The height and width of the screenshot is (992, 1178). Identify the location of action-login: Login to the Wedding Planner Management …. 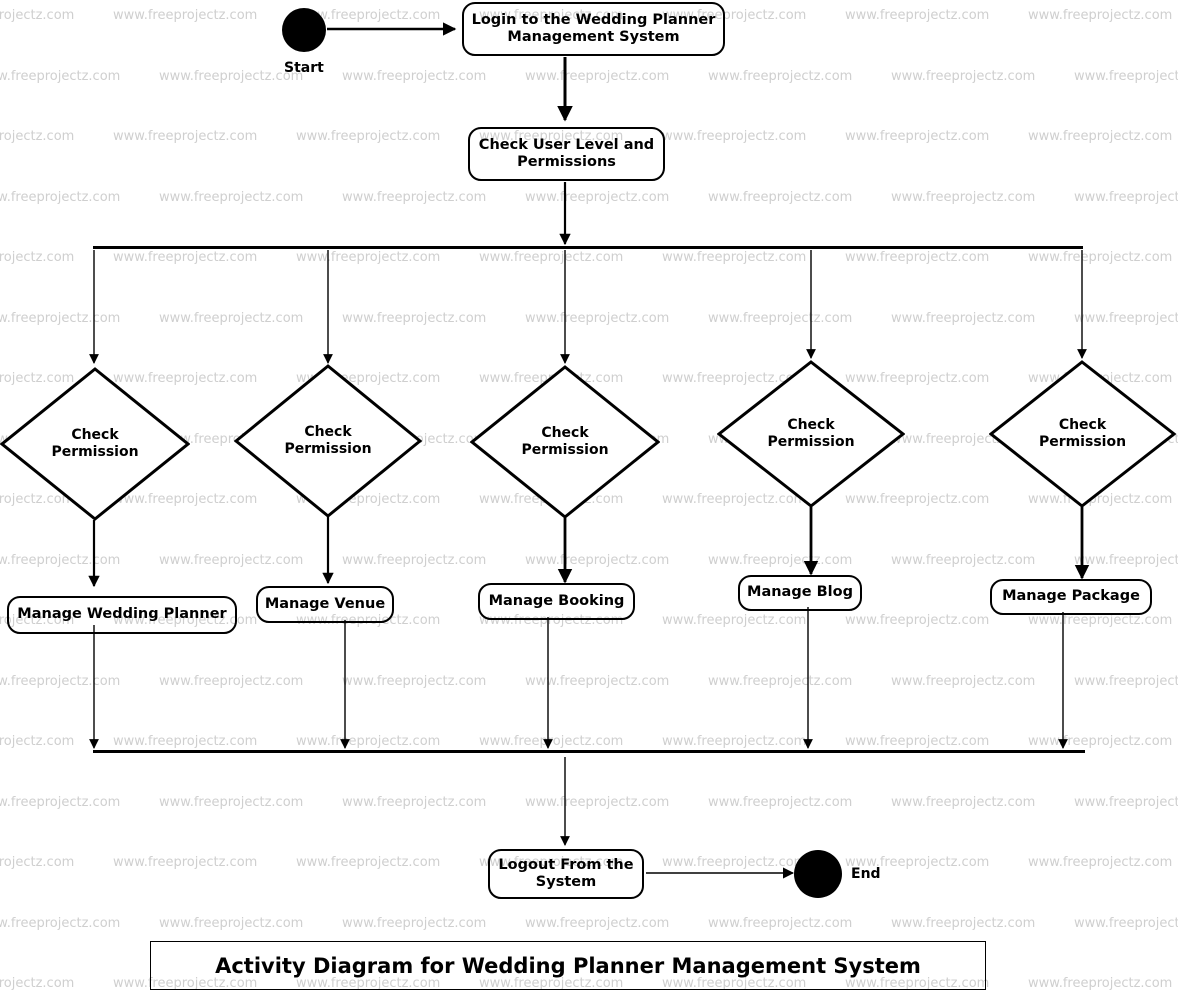
(593, 29).